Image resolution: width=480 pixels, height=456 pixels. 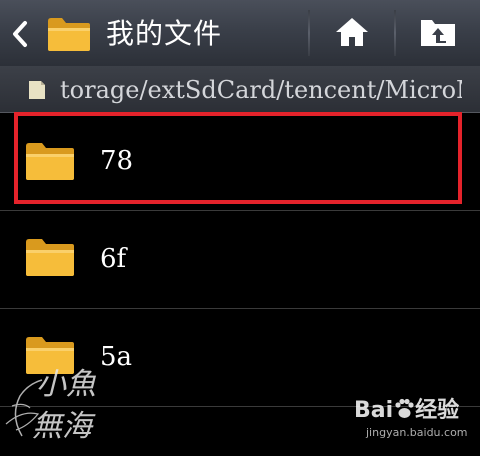 I want to click on home-button, so click(x=352, y=34).